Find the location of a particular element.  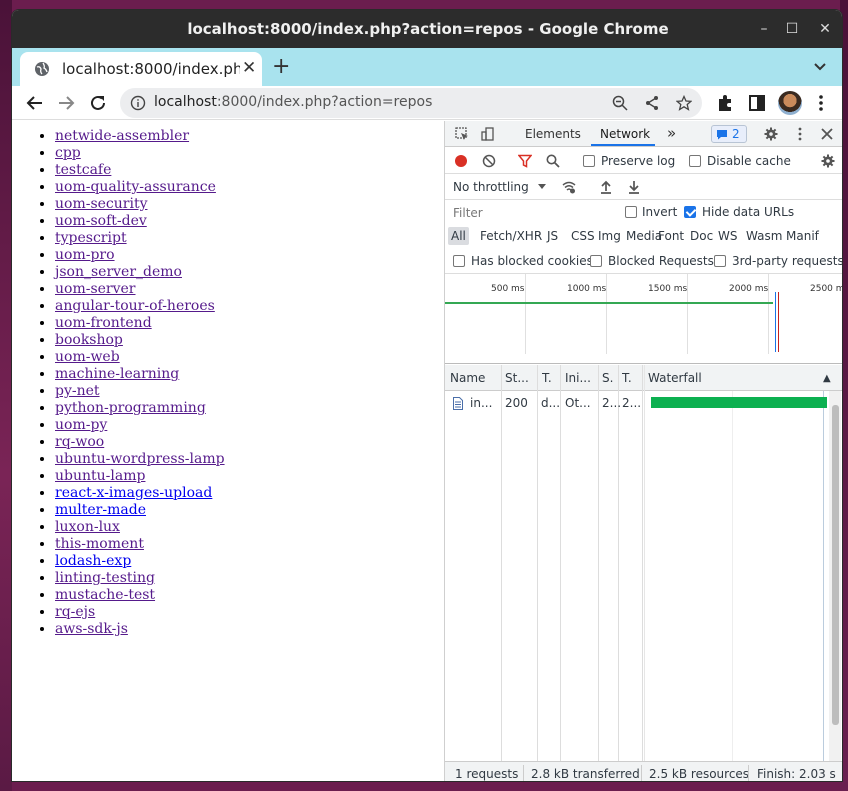

repo-link: python-programming is located at coordinates (130, 408).